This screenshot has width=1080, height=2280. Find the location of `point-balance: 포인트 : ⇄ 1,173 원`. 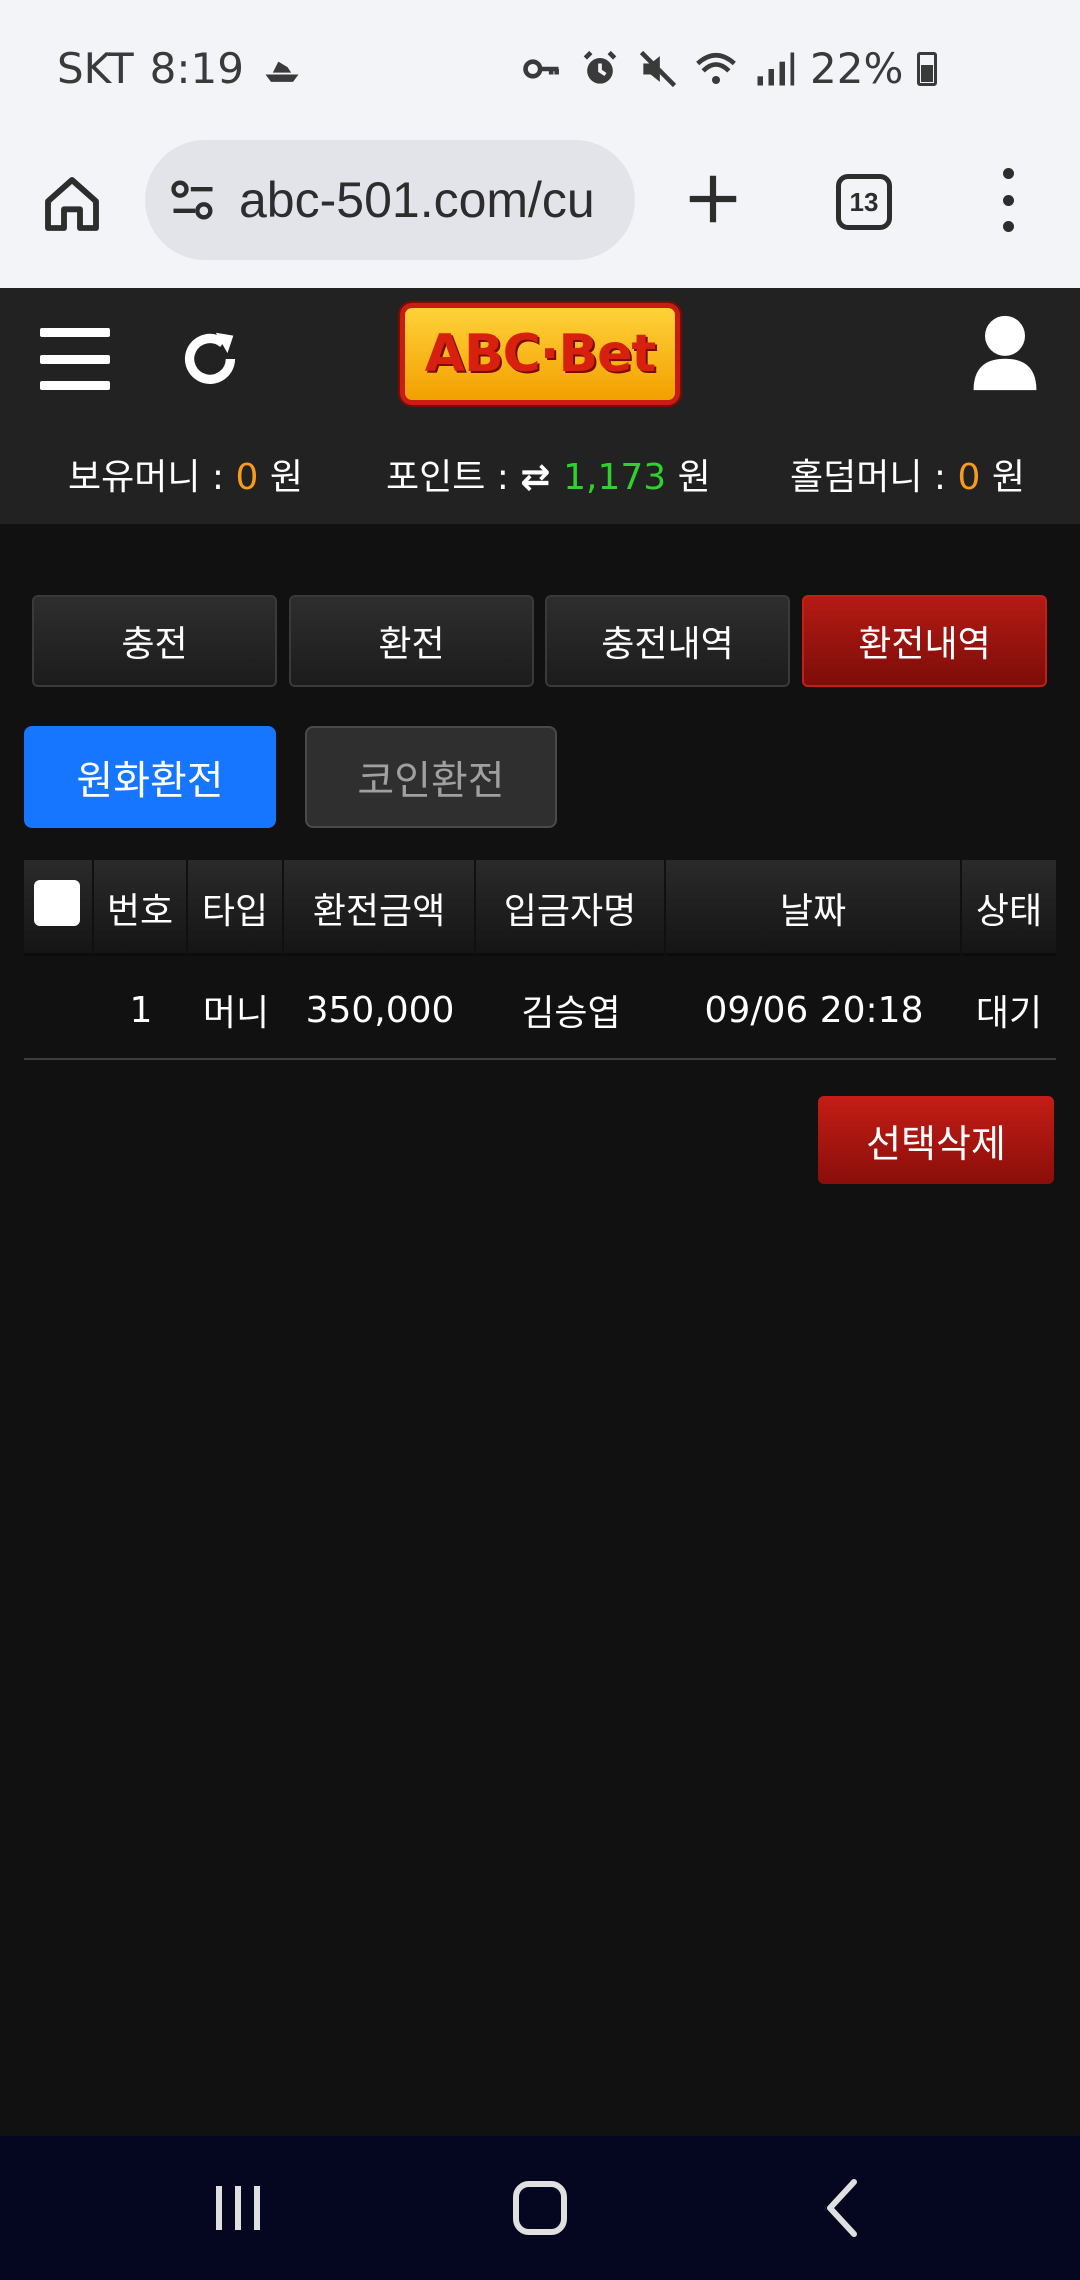

point-balance: 포인트 : ⇄ 1,173 원 is located at coordinates (548, 474).